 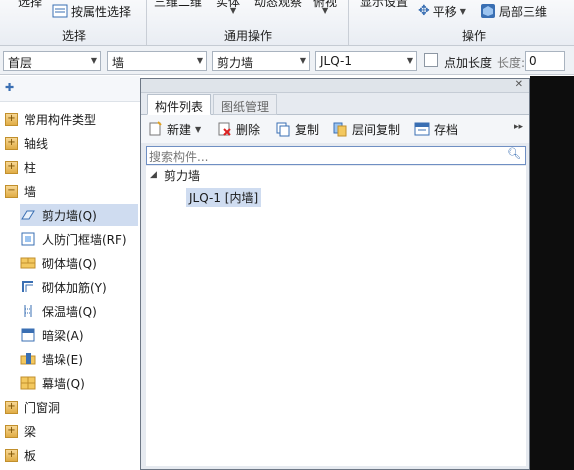 I want to click on tree-item-shear-wall: 剪力墙(Q), so click(x=79, y=215).